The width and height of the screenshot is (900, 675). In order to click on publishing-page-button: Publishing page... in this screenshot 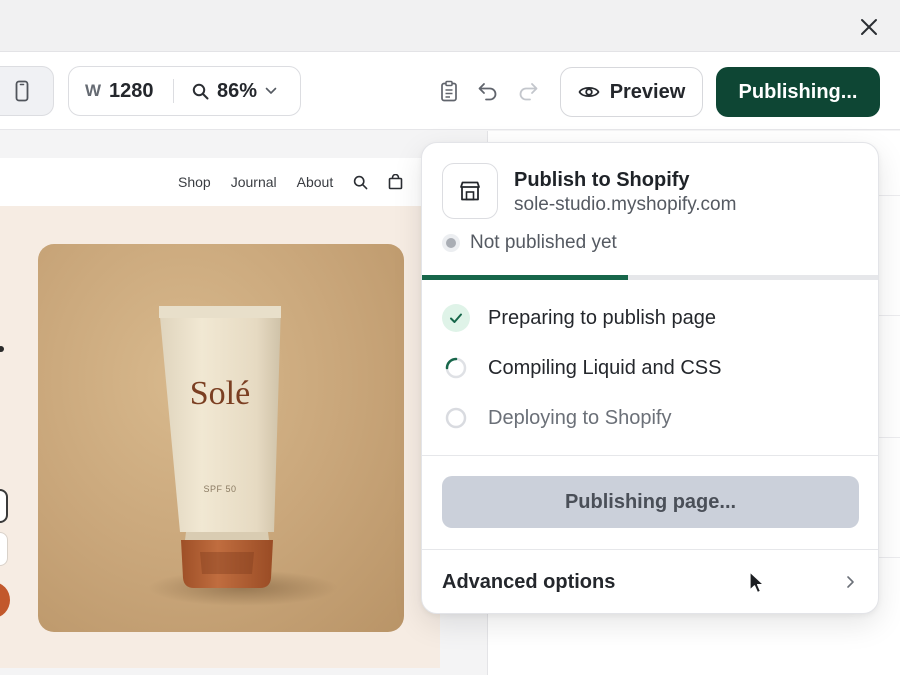, I will do `click(650, 502)`.